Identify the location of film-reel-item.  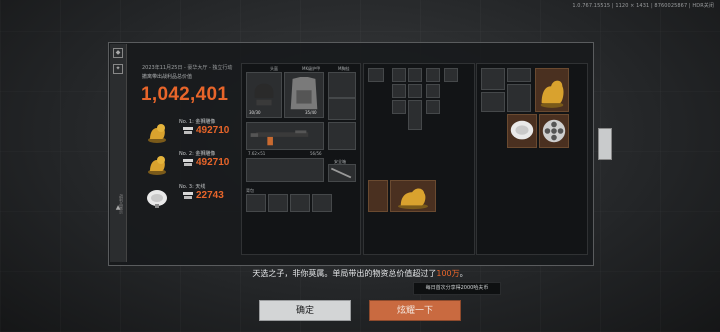
(554, 131).